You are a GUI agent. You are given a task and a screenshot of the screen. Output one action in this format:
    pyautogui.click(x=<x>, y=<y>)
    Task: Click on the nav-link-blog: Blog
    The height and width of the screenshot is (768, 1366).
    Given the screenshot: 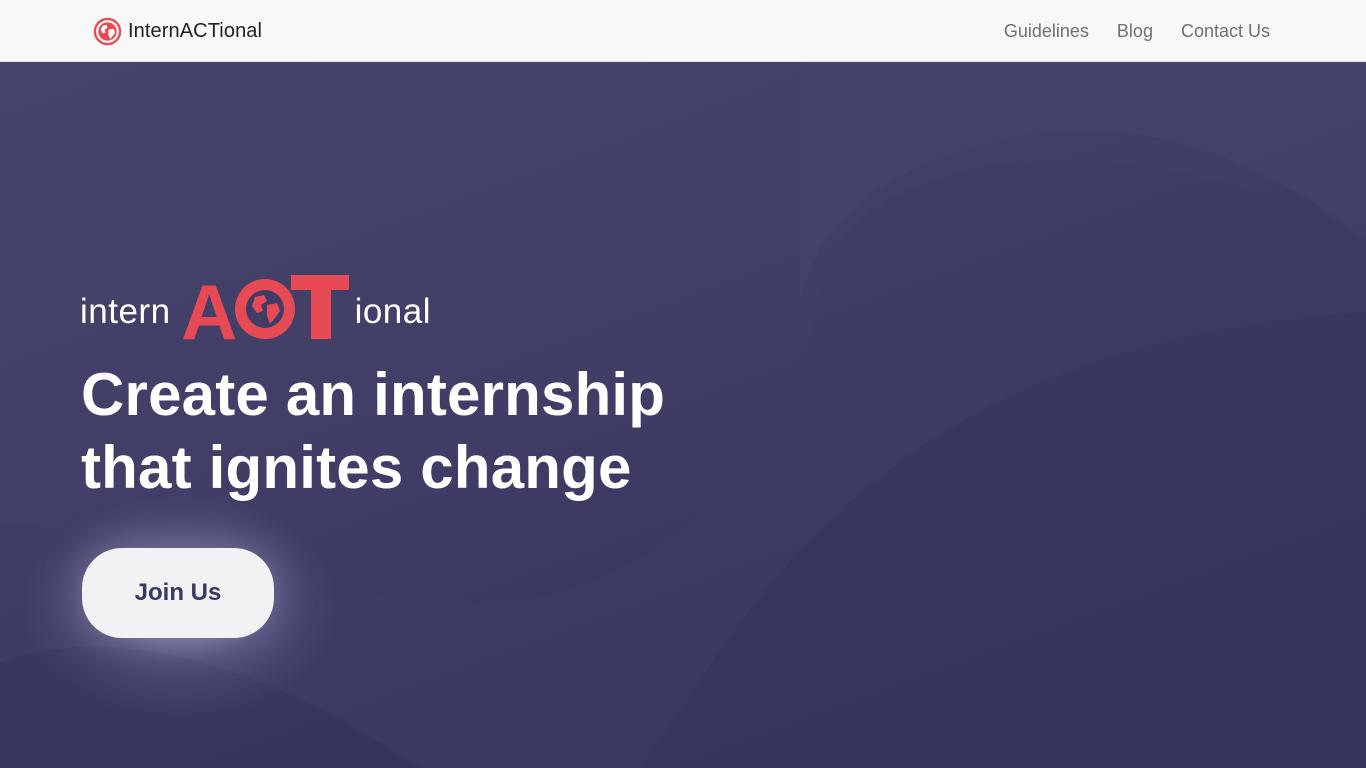 What is the action you would take?
    pyautogui.click(x=1135, y=31)
    